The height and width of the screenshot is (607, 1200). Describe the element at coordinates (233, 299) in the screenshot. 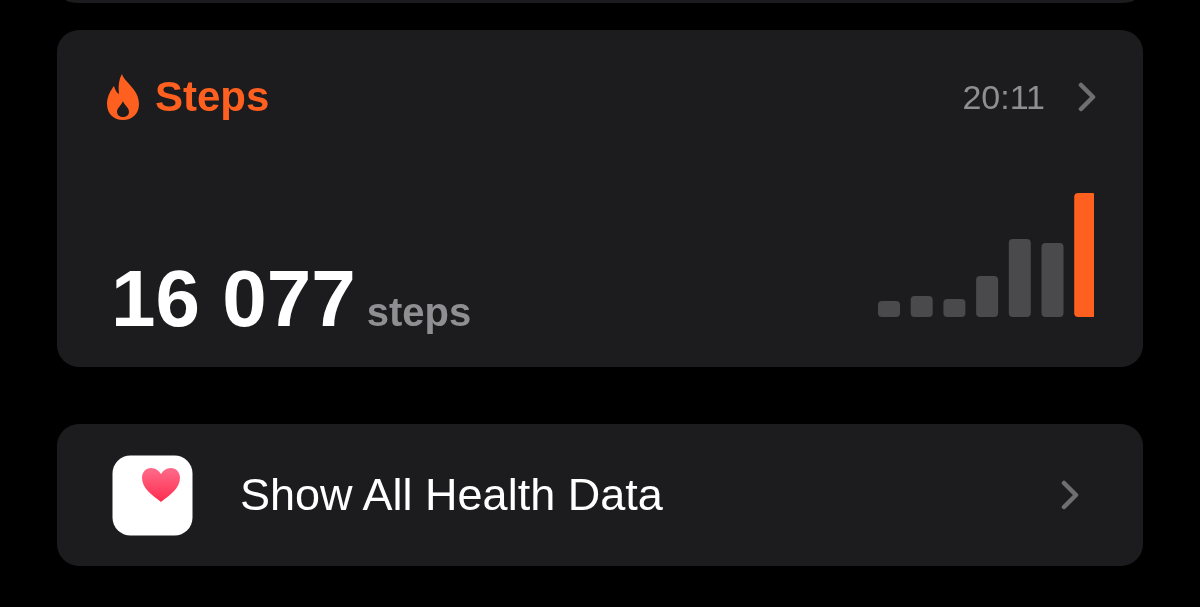

I see `step-count: 16 077` at that location.